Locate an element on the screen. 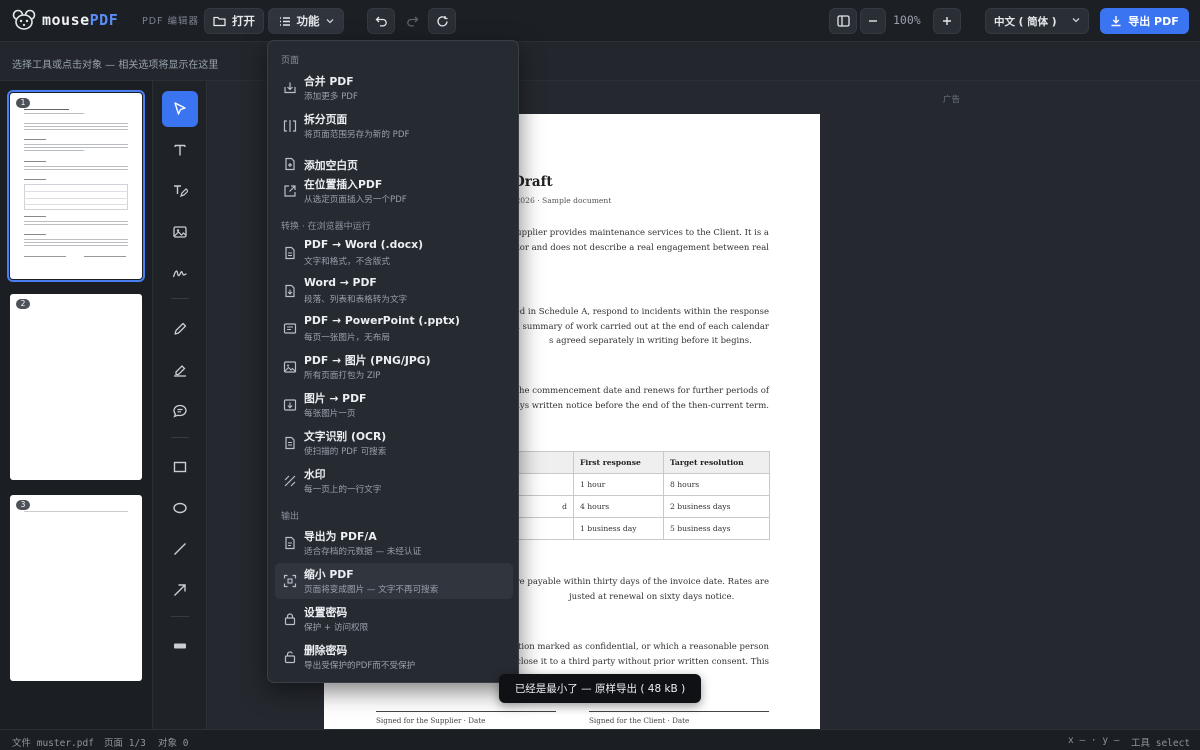 Image resolution: width=1200 pixels, height=750 pixels. zoom-in-button is located at coordinates (947, 21).